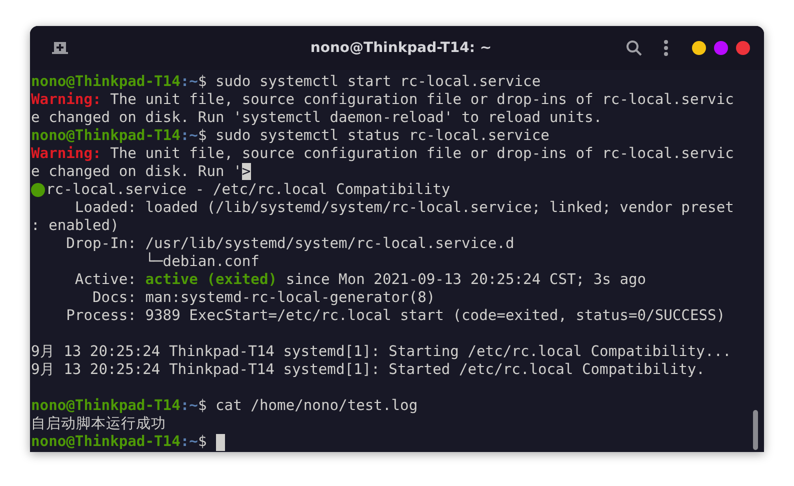  What do you see at coordinates (316, 118) in the screenshot?
I see `terminal-line: e changed on disk. Run 'systemctl daemon-reload' to reload units.` at bounding box center [316, 118].